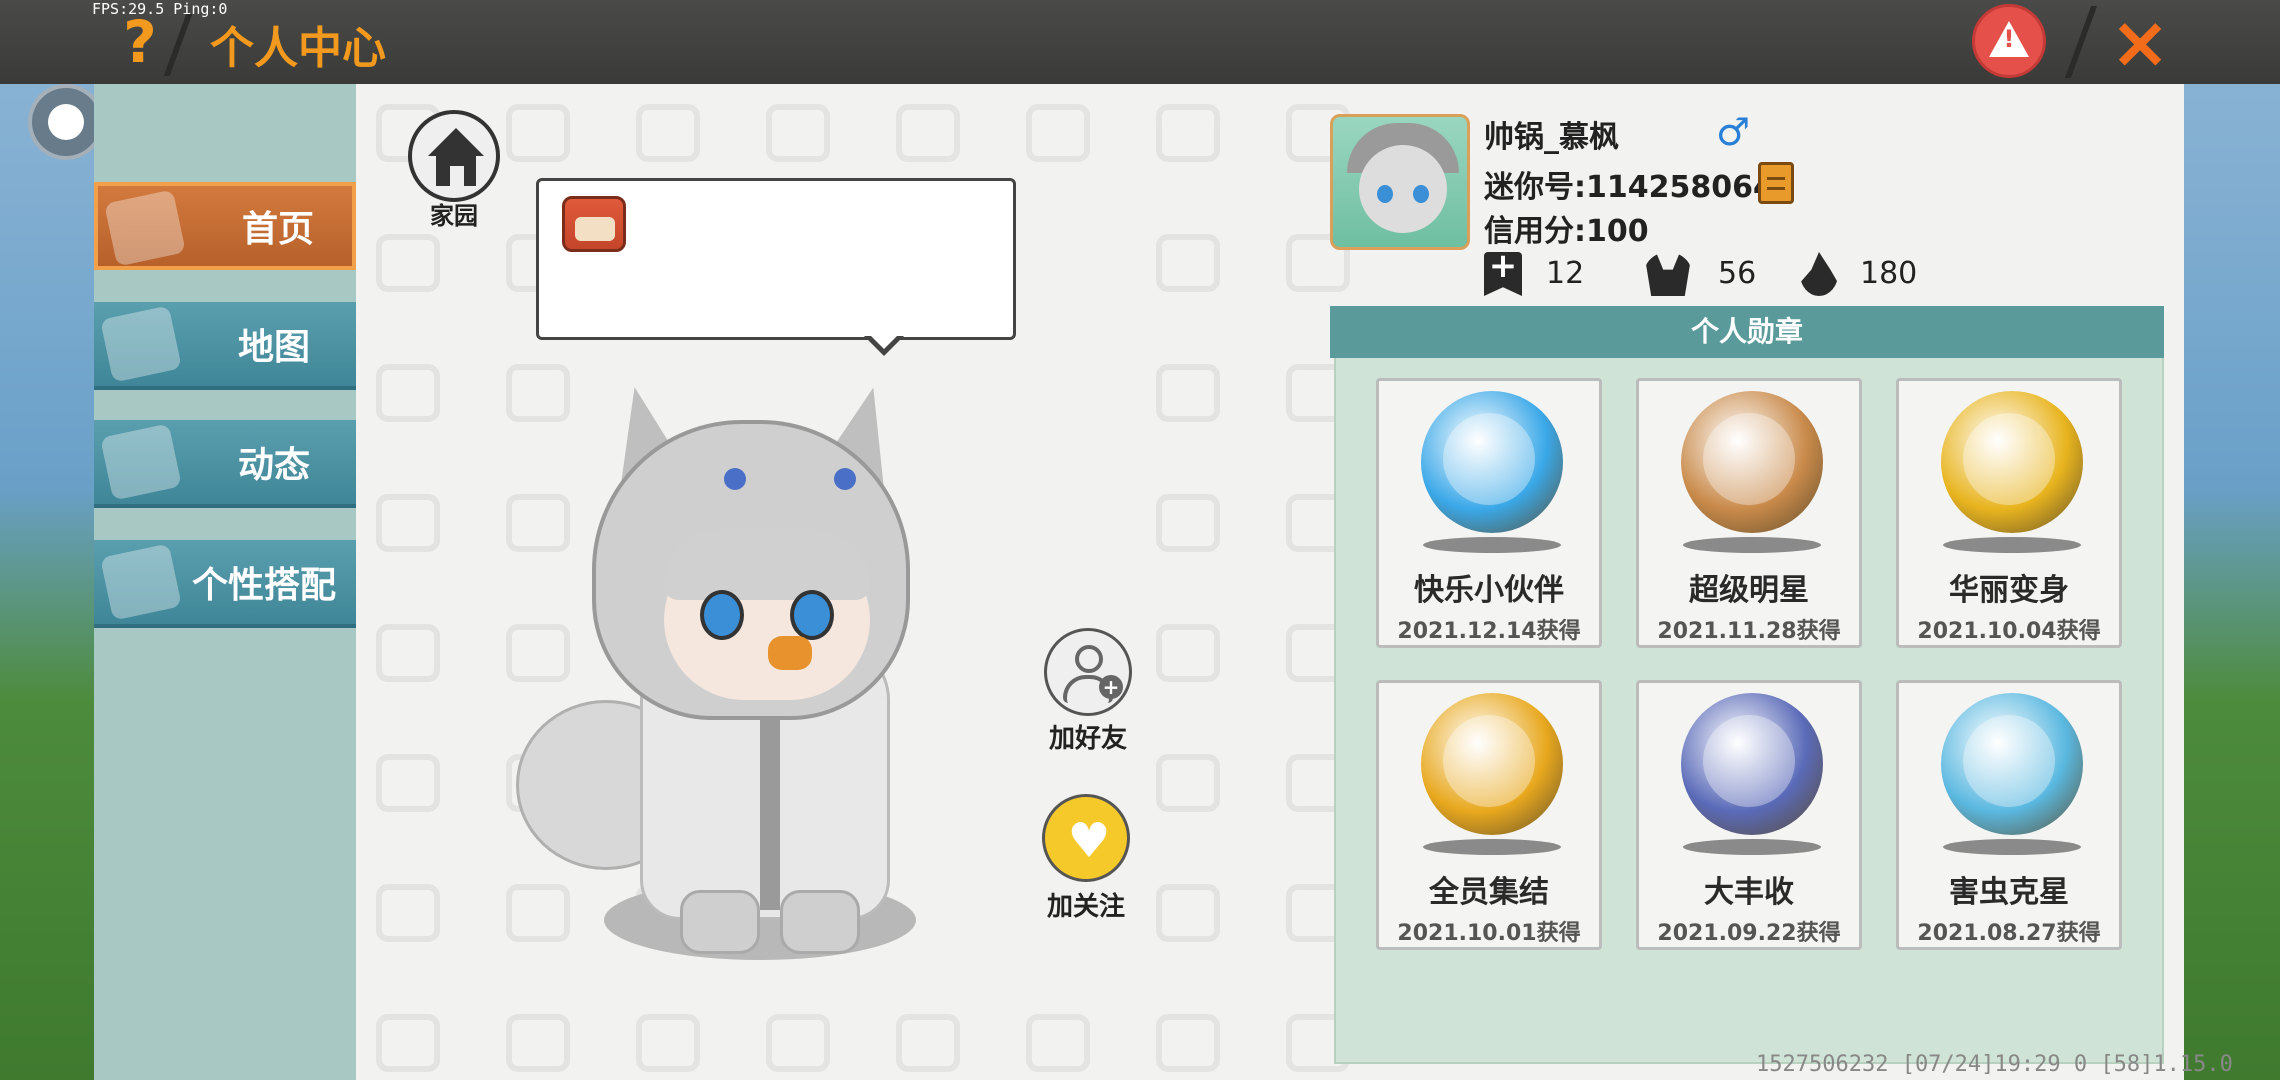 Image resolution: width=2280 pixels, height=1080 pixels. I want to click on medal-card: 华丽变身 2021.10.04获得, so click(2009, 513).